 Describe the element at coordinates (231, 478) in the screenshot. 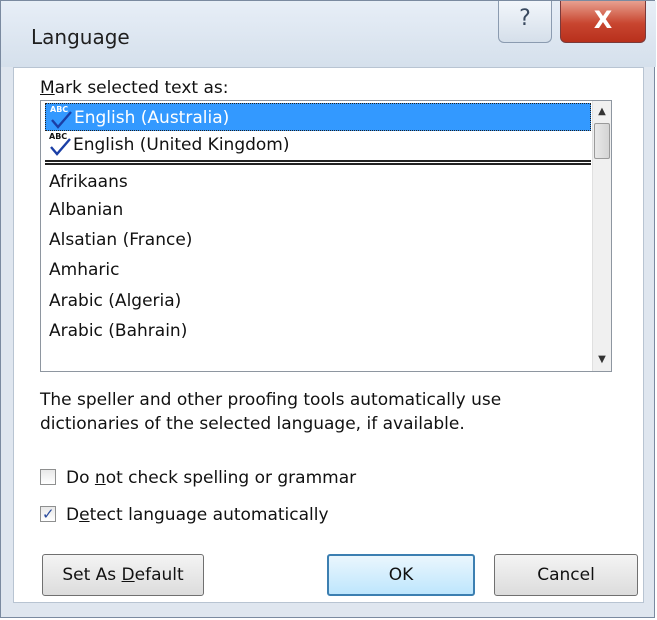

I see `label-part: ot check spelling or grammar` at that location.